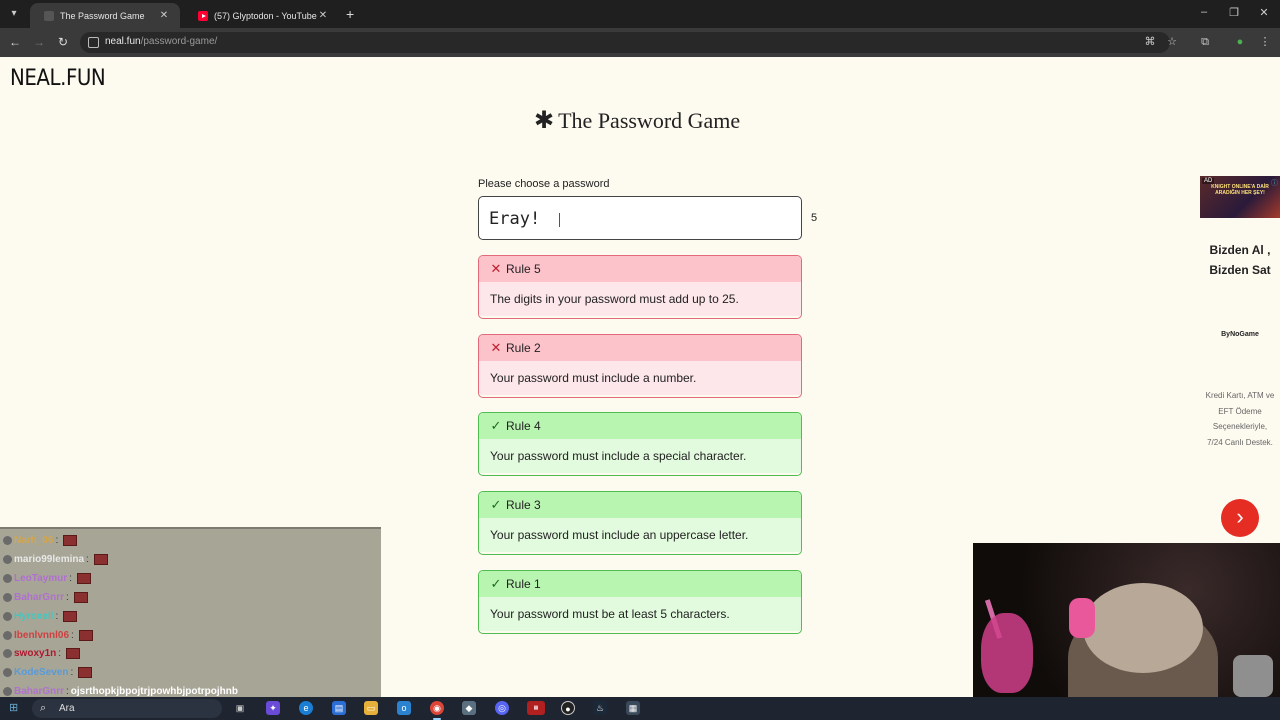 The width and height of the screenshot is (1280, 720). I want to click on windows-taskbar: ⊞ ⌕ Ara ▣ ✦ e ▤ ▭ o ◉ ◆ ◎ ▦ ● ♨ ▦, so click(640, 708).